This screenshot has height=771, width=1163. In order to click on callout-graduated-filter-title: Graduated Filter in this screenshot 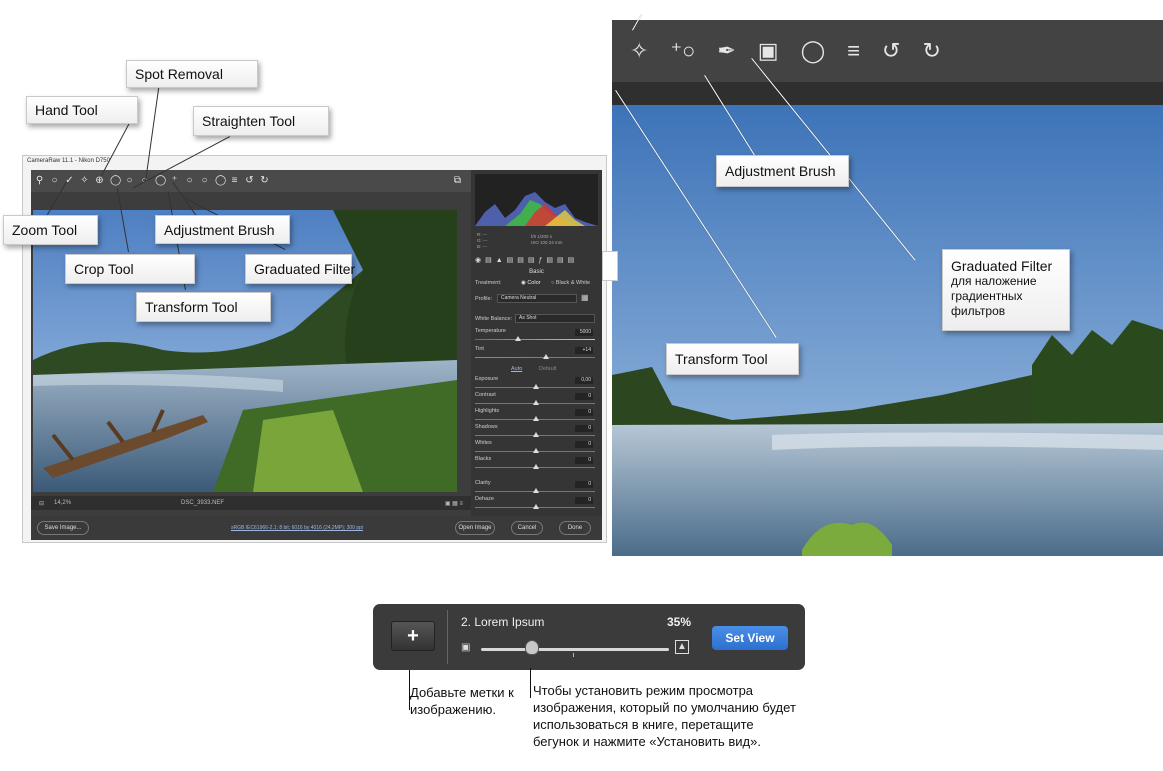, I will do `click(1002, 266)`.